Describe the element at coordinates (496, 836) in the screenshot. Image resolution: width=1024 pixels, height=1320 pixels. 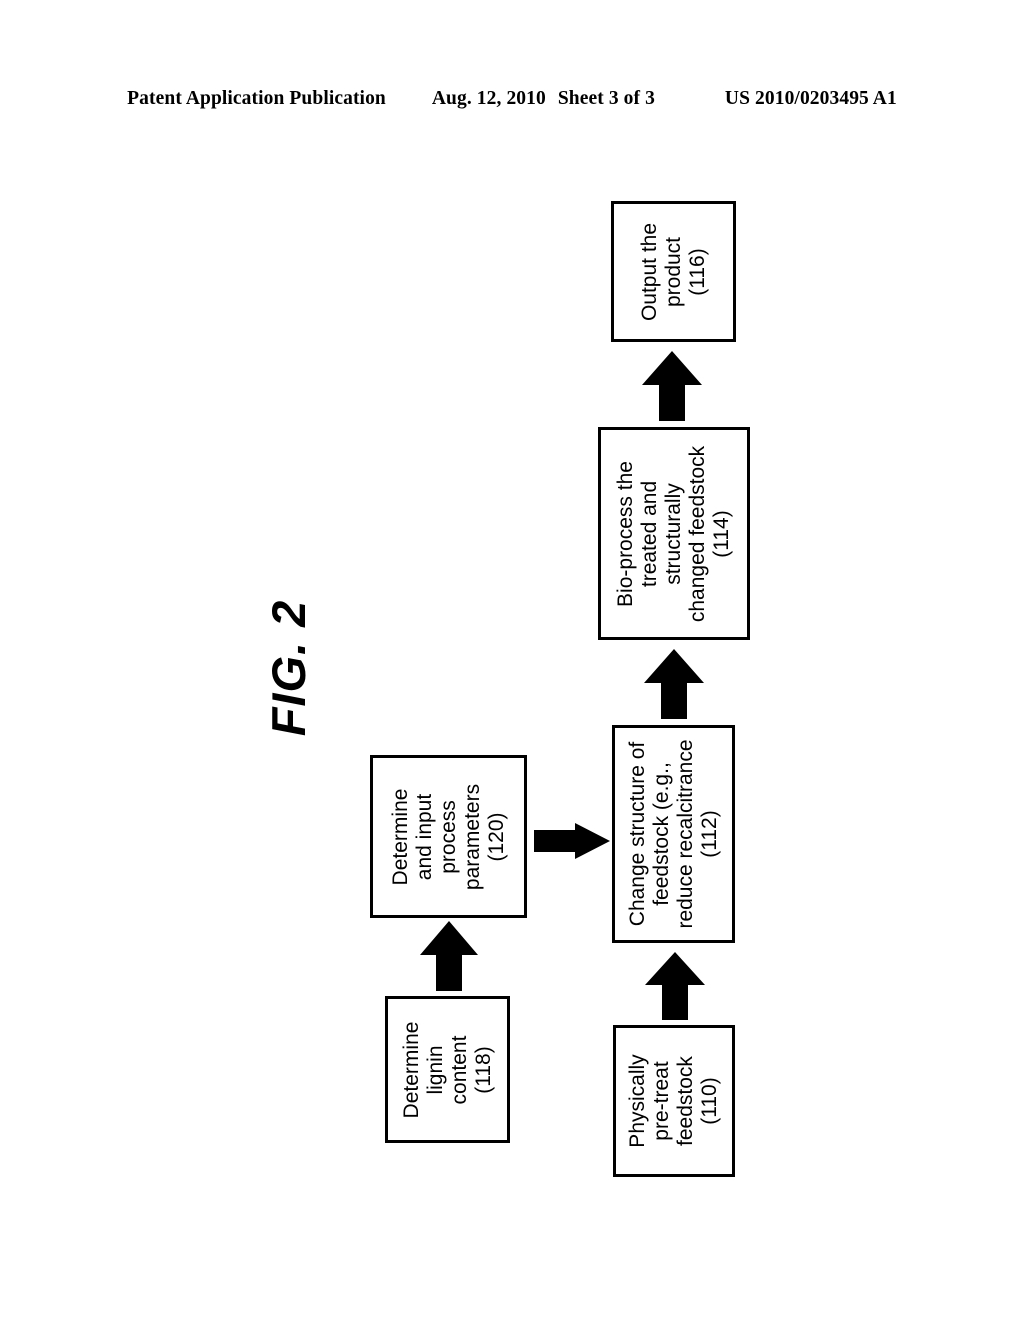
I see `flow-box-process-parameters-ref: (120)` at that location.